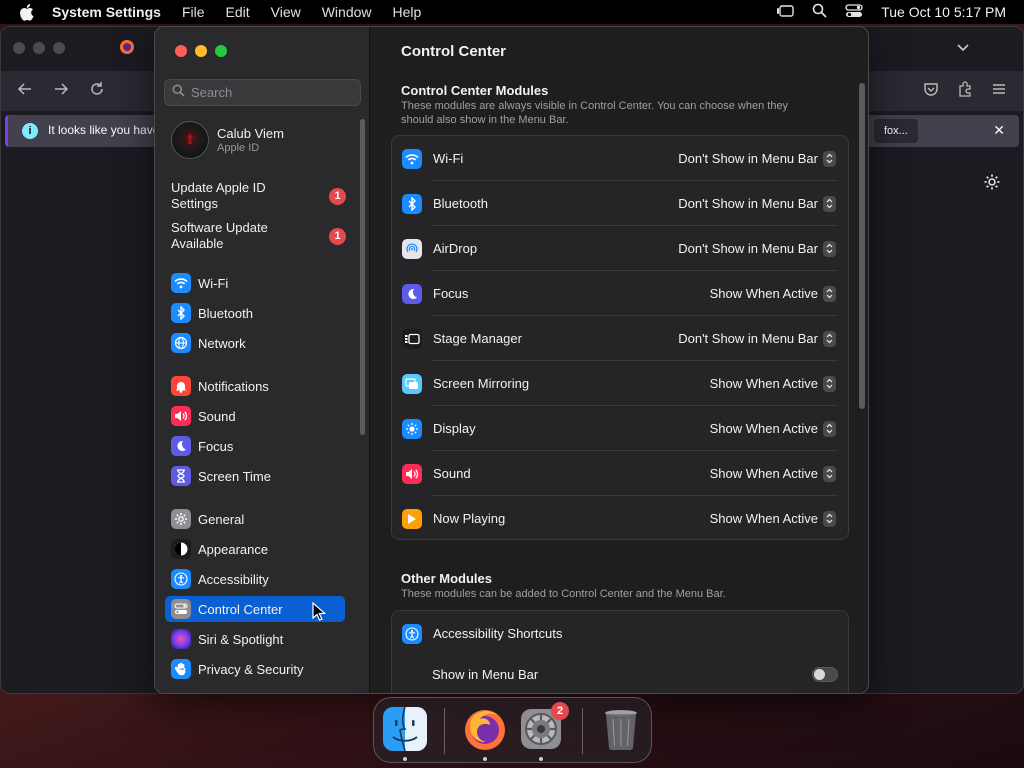 Image resolution: width=1024 pixels, height=768 pixels. Describe the element at coordinates (447, 578) in the screenshot. I see `section-title: Other Modules` at that location.